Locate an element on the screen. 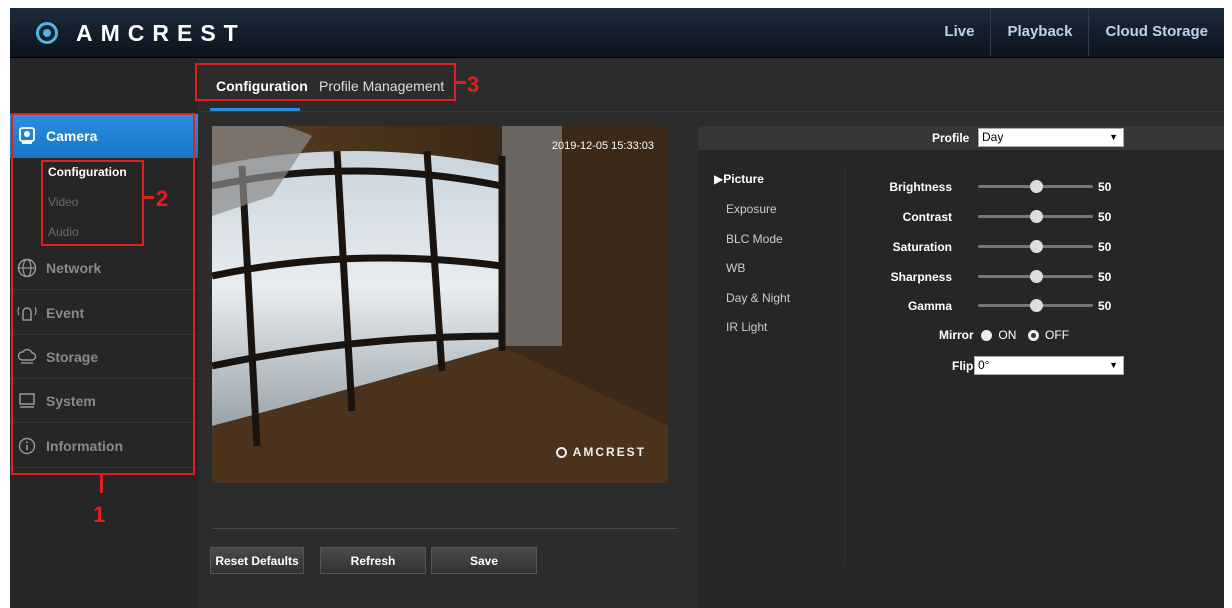  video-timestamp: 2019-12-05 15:33:03 is located at coordinates (602, 146).